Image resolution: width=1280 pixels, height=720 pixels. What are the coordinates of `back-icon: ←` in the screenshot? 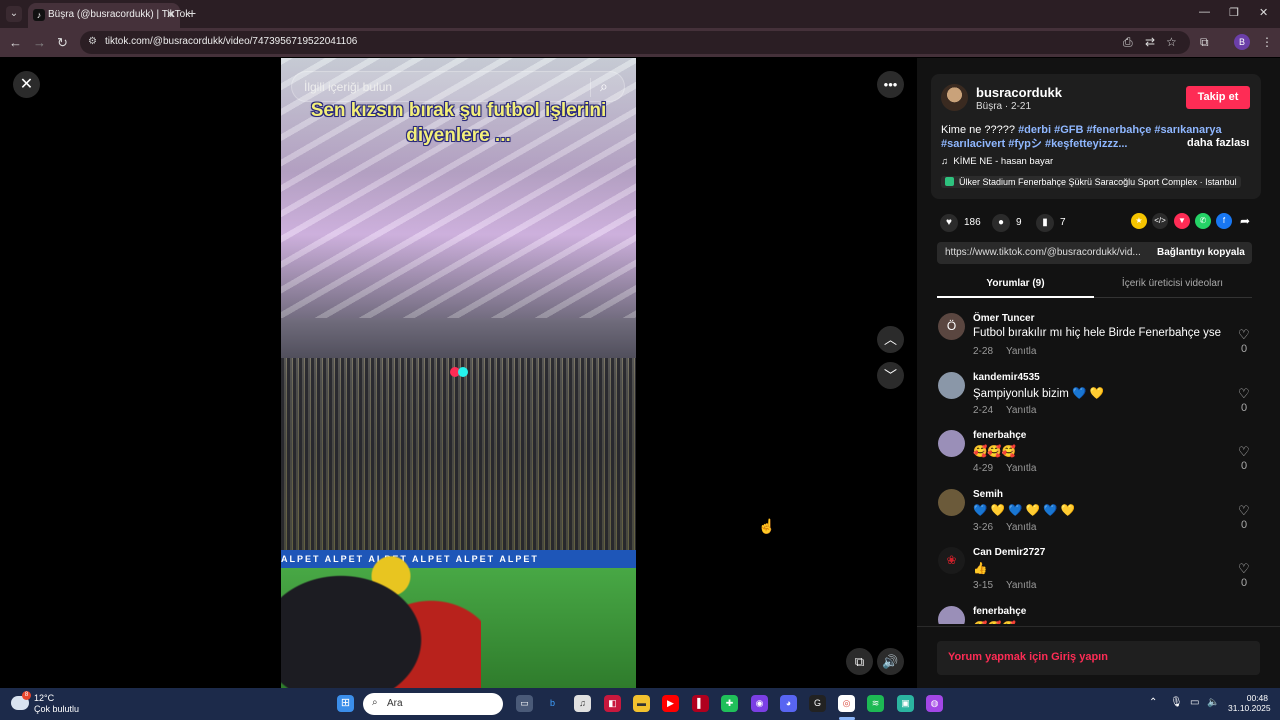 It's located at (15, 42).